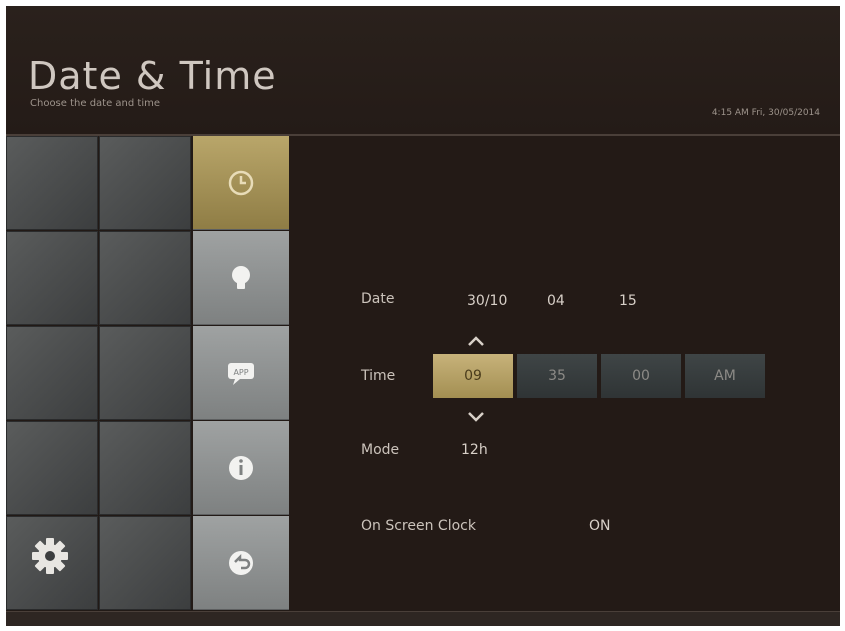 The height and width of the screenshot is (631, 845). I want to click on settings-menu: APP, so click(241, 373).